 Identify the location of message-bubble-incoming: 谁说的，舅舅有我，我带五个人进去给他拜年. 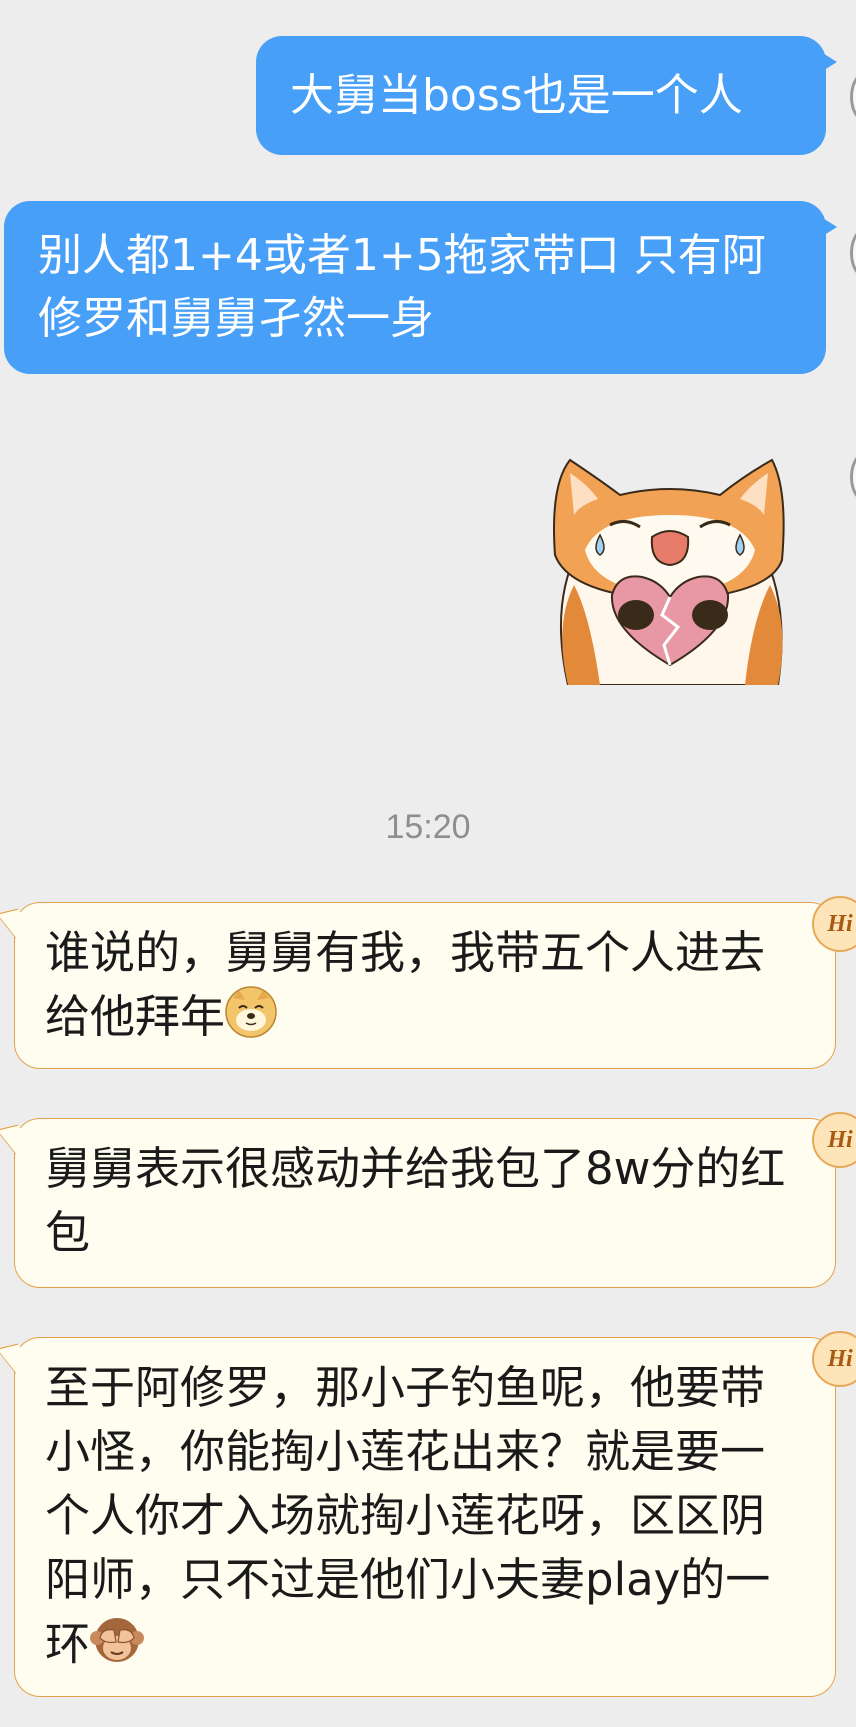
(425, 985).